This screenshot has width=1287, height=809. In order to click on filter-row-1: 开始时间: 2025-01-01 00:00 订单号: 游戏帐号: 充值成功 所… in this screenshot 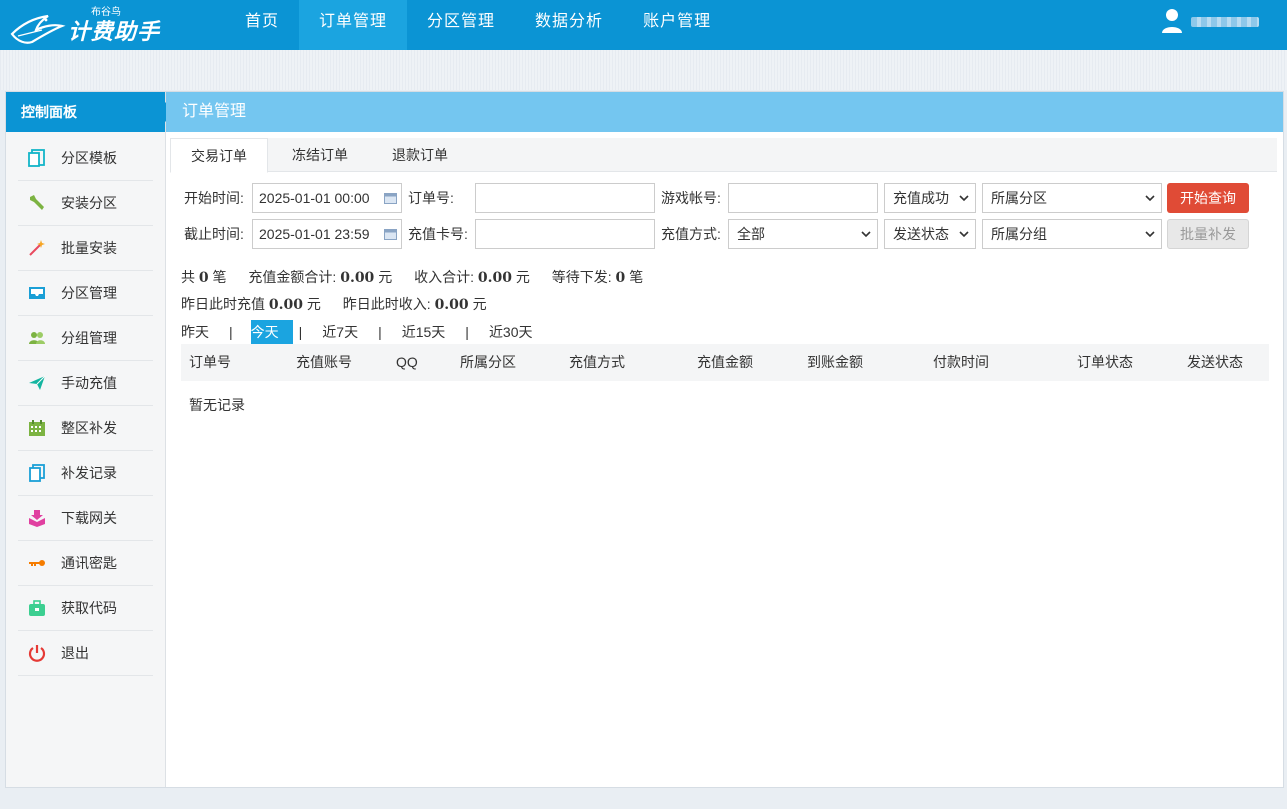, I will do `click(673, 198)`.